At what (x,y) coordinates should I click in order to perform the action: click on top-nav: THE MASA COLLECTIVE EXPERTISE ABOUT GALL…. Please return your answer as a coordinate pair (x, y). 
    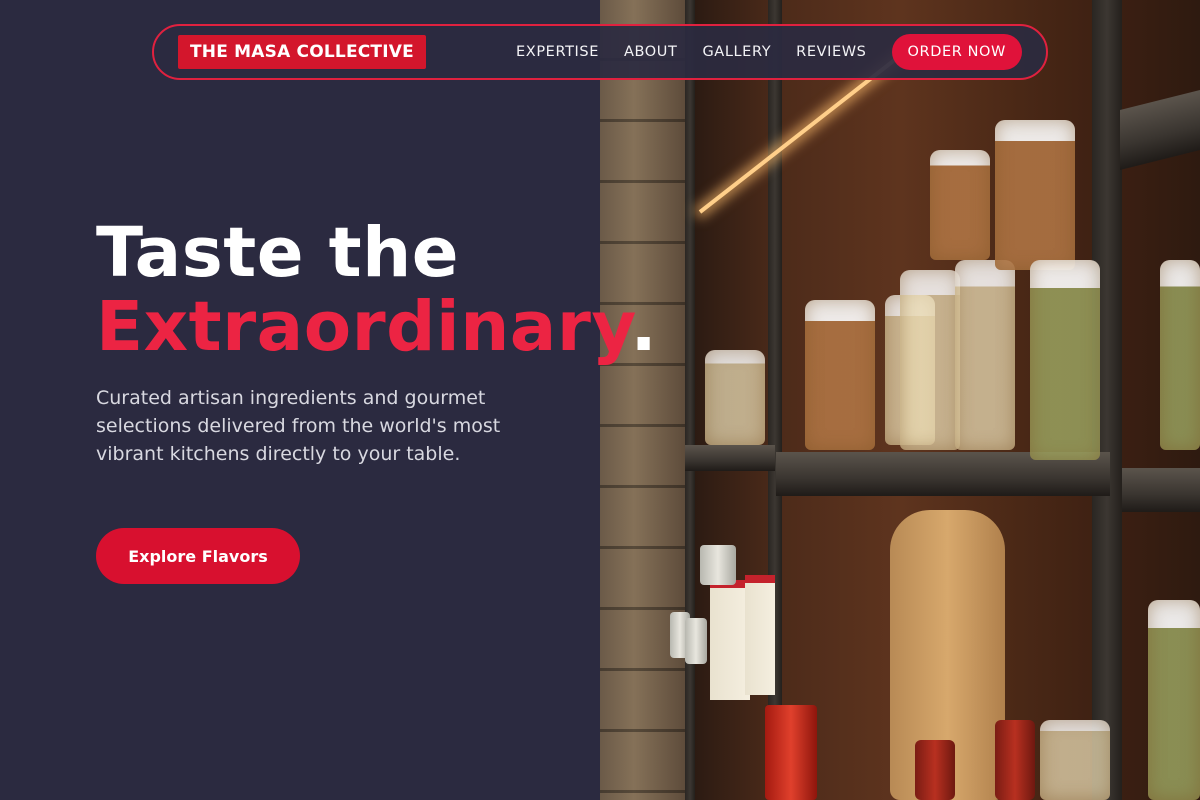
    Looking at the image, I should click on (600, 52).